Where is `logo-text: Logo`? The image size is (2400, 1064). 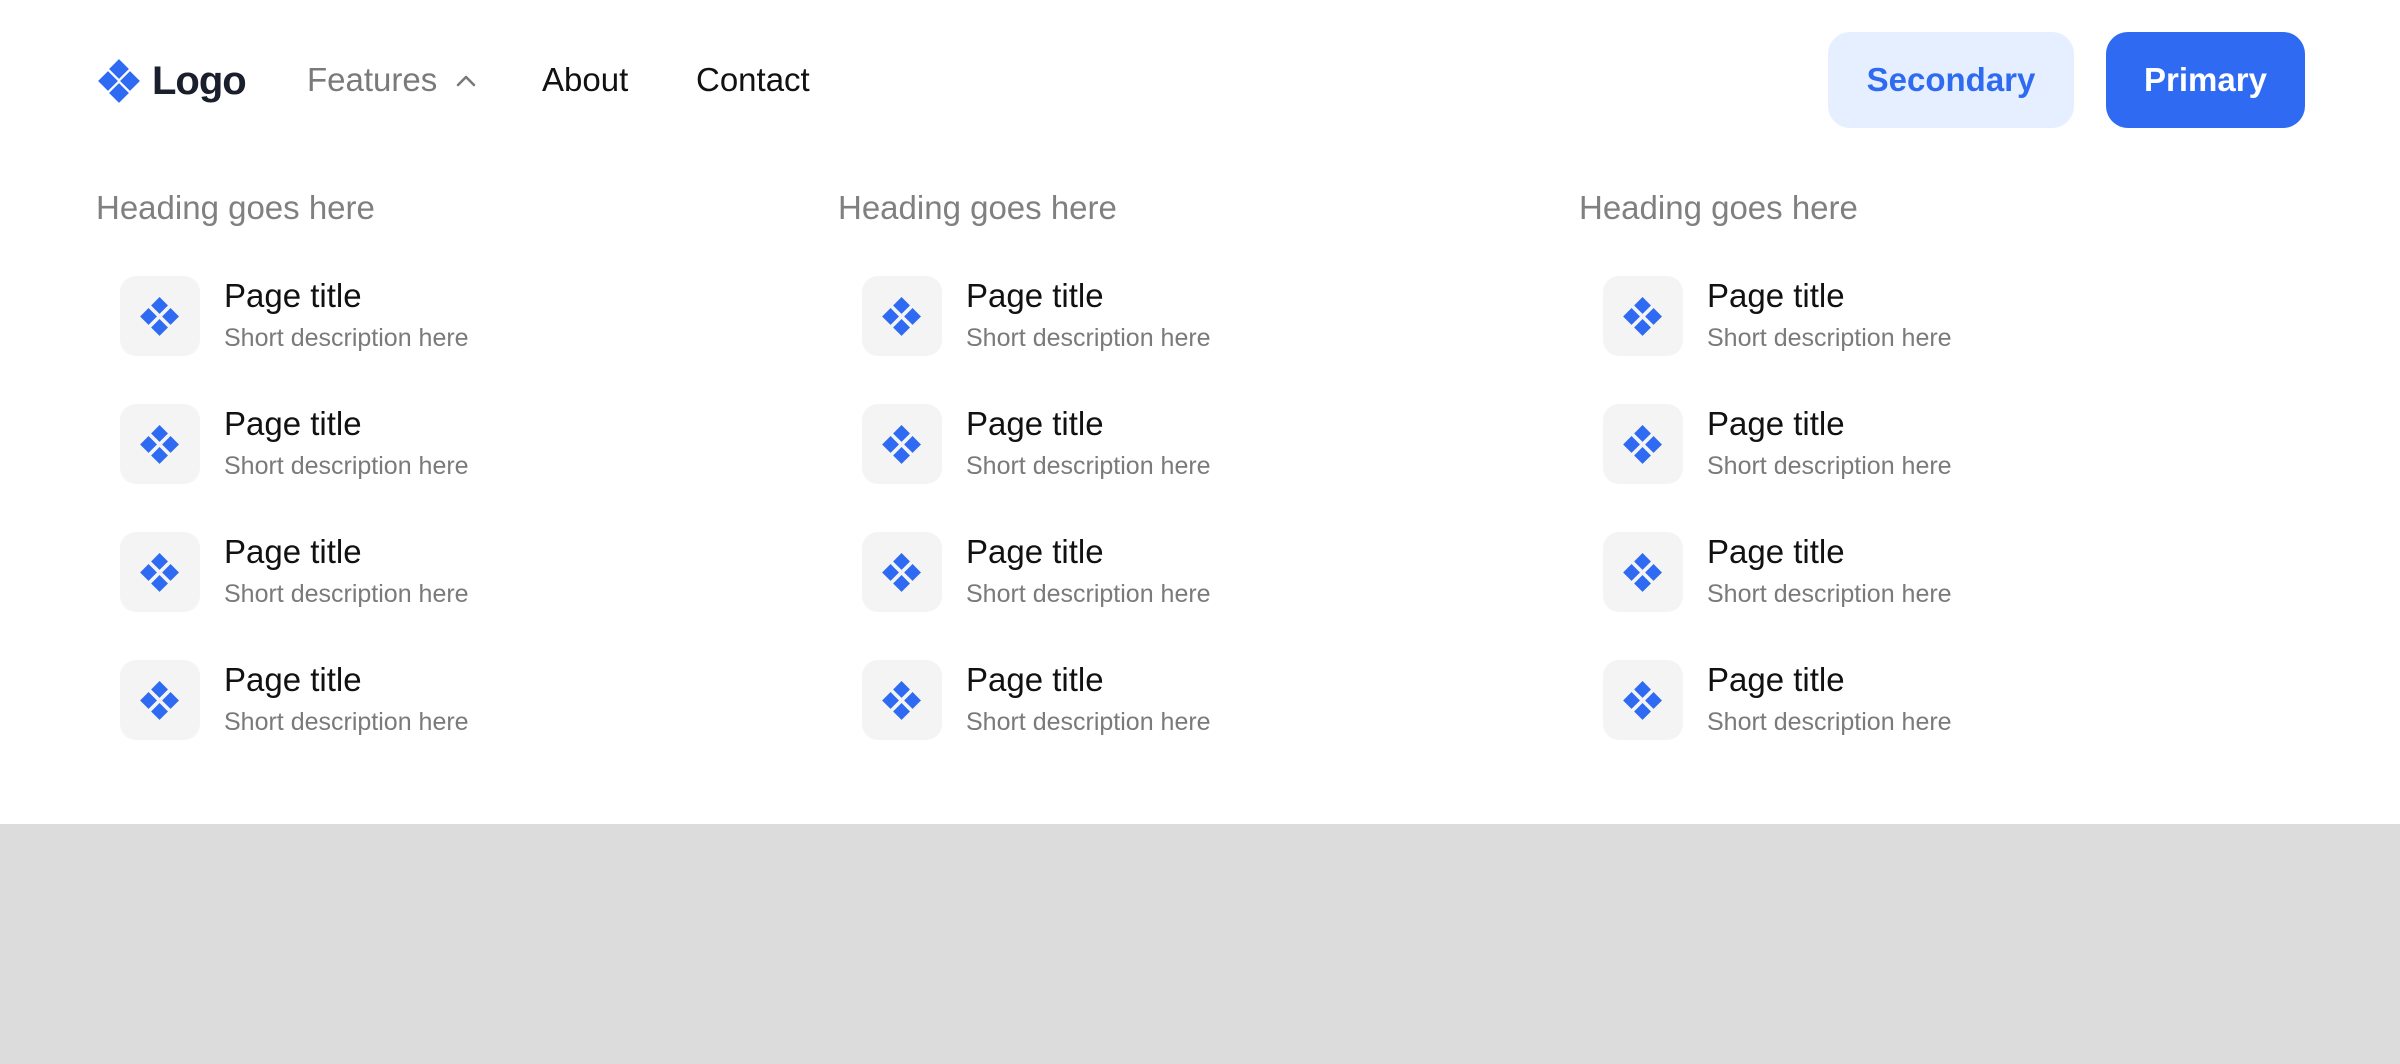
logo-text: Logo is located at coordinates (199, 80).